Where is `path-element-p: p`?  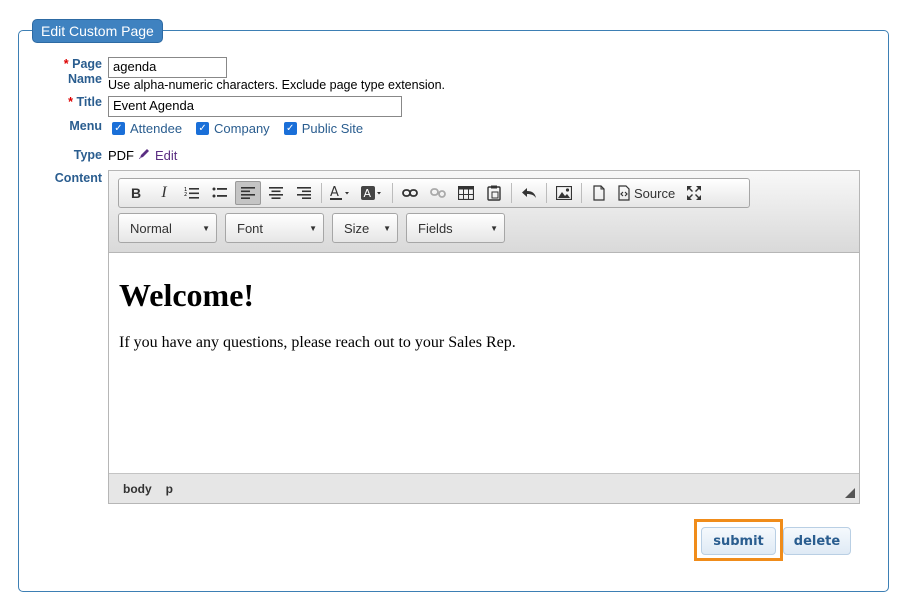
path-element-p: p is located at coordinates (169, 489).